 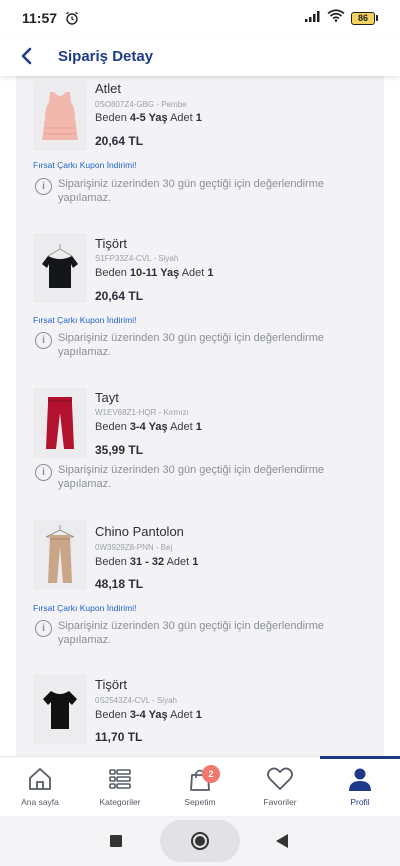 I want to click on product-name: Chino Pantolon, so click(x=139, y=531).